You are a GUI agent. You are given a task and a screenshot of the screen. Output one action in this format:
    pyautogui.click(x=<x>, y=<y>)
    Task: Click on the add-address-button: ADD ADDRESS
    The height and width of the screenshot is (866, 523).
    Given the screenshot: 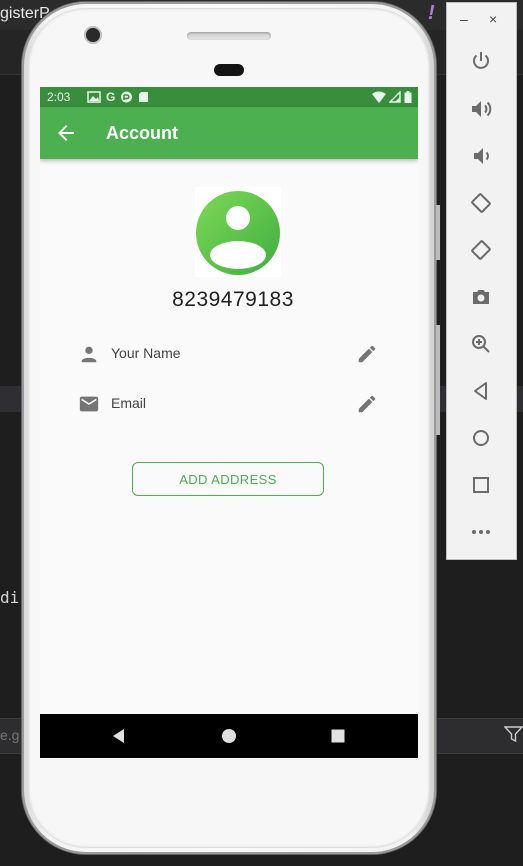 What is the action you would take?
    pyautogui.click(x=228, y=479)
    